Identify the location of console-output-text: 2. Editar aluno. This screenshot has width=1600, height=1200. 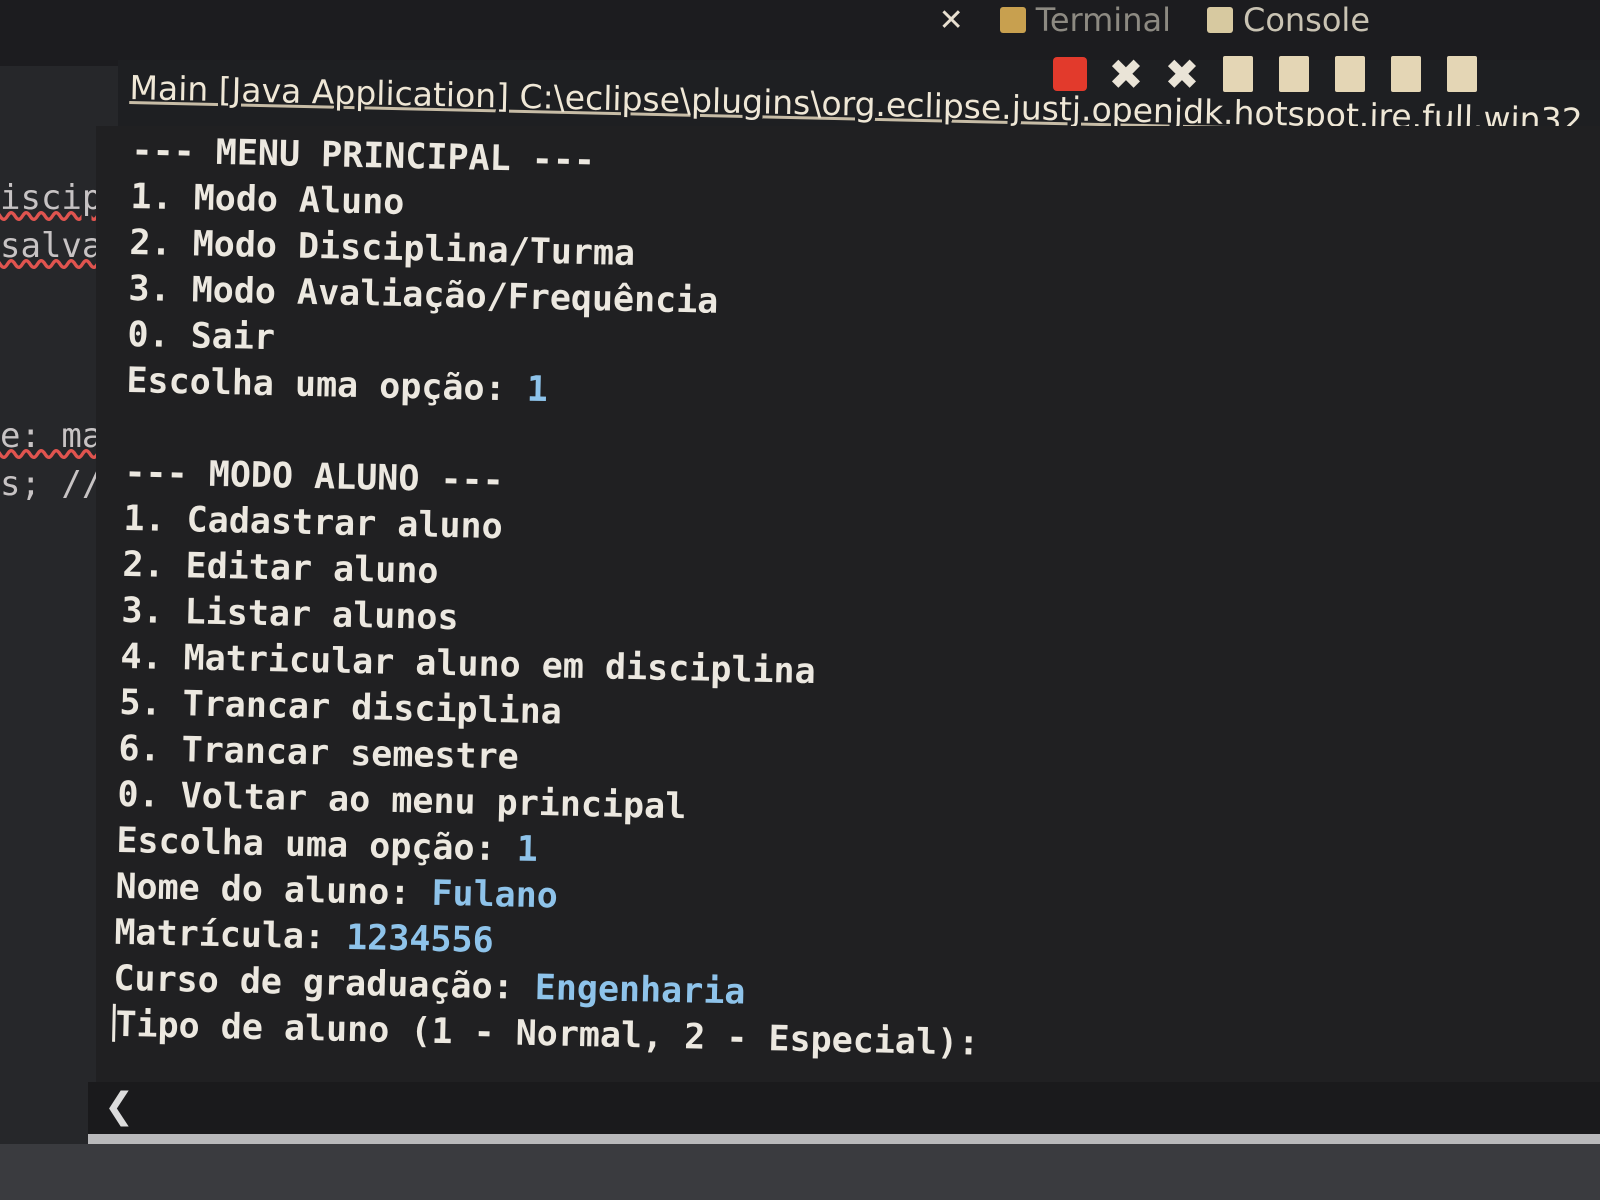
(280, 568).